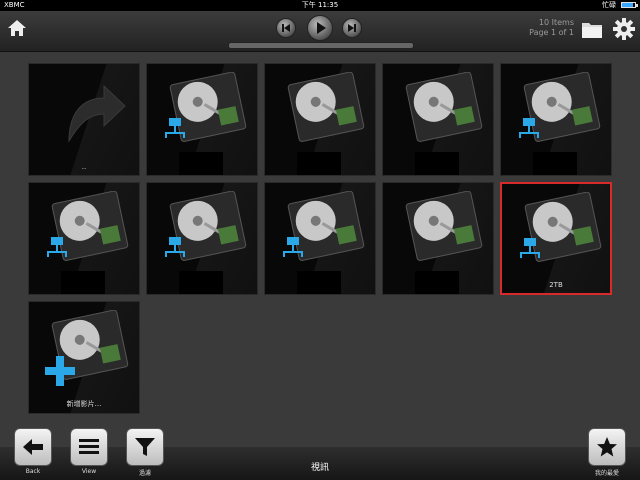 This screenshot has width=640, height=480. I want to click on play-icon, so click(320, 28).